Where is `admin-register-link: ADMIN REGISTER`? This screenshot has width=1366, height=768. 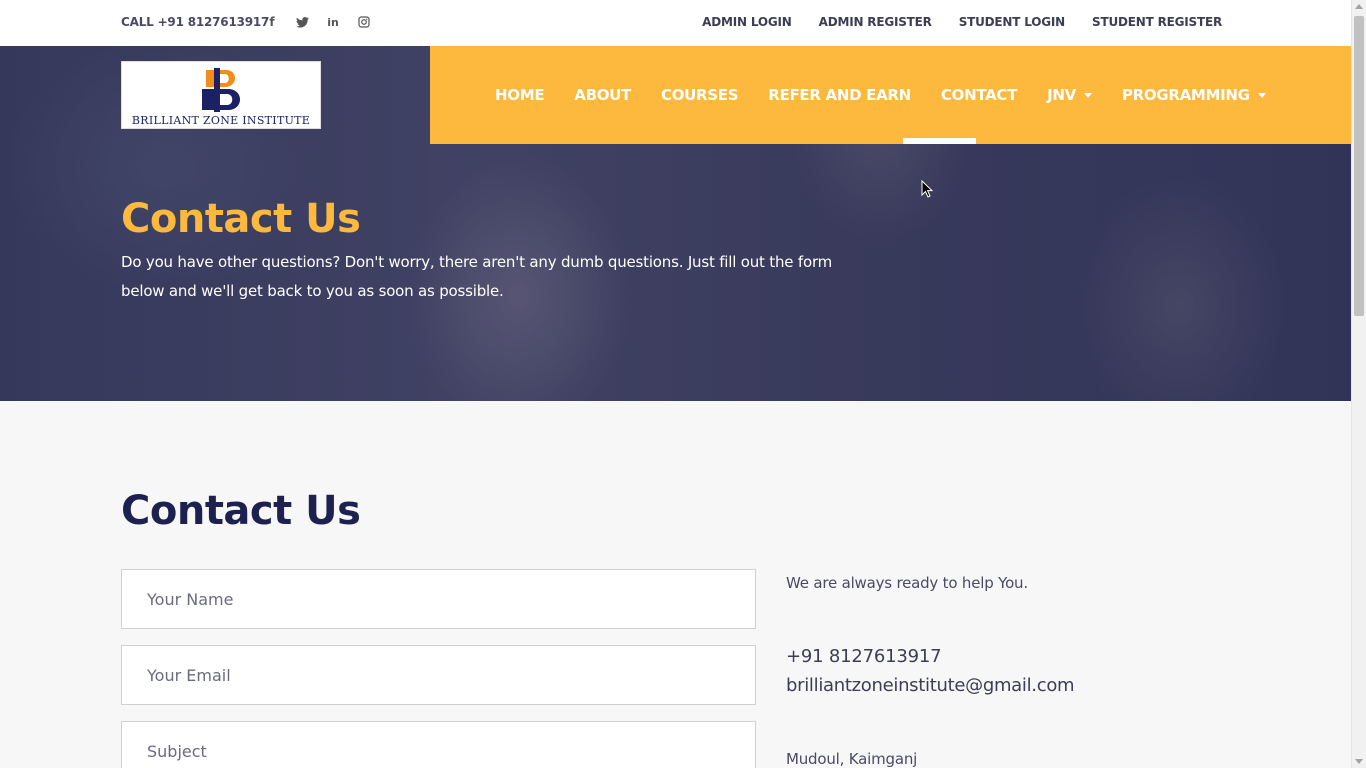 admin-register-link: ADMIN REGISTER is located at coordinates (875, 22).